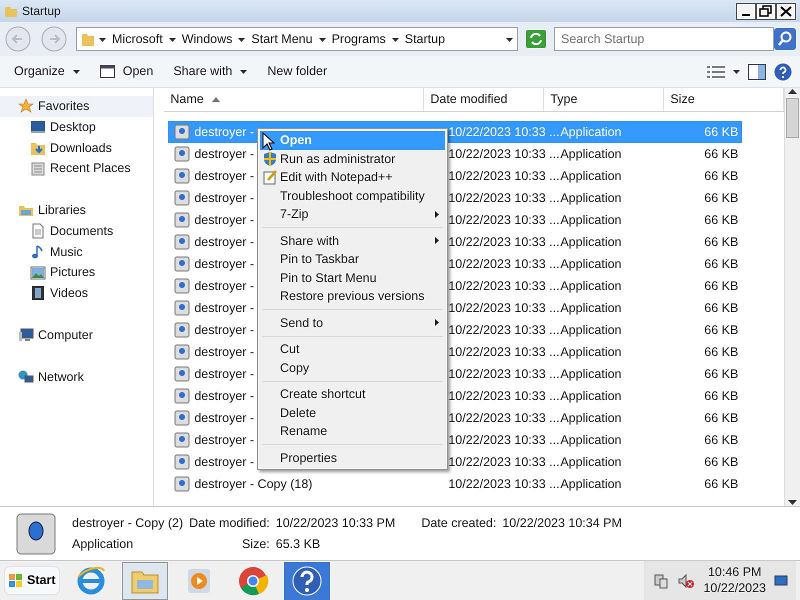 This screenshot has width=800, height=600. Describe the element at coordinates (352, 241) in the screenshot. I see `menu-item: Share with` at that location.